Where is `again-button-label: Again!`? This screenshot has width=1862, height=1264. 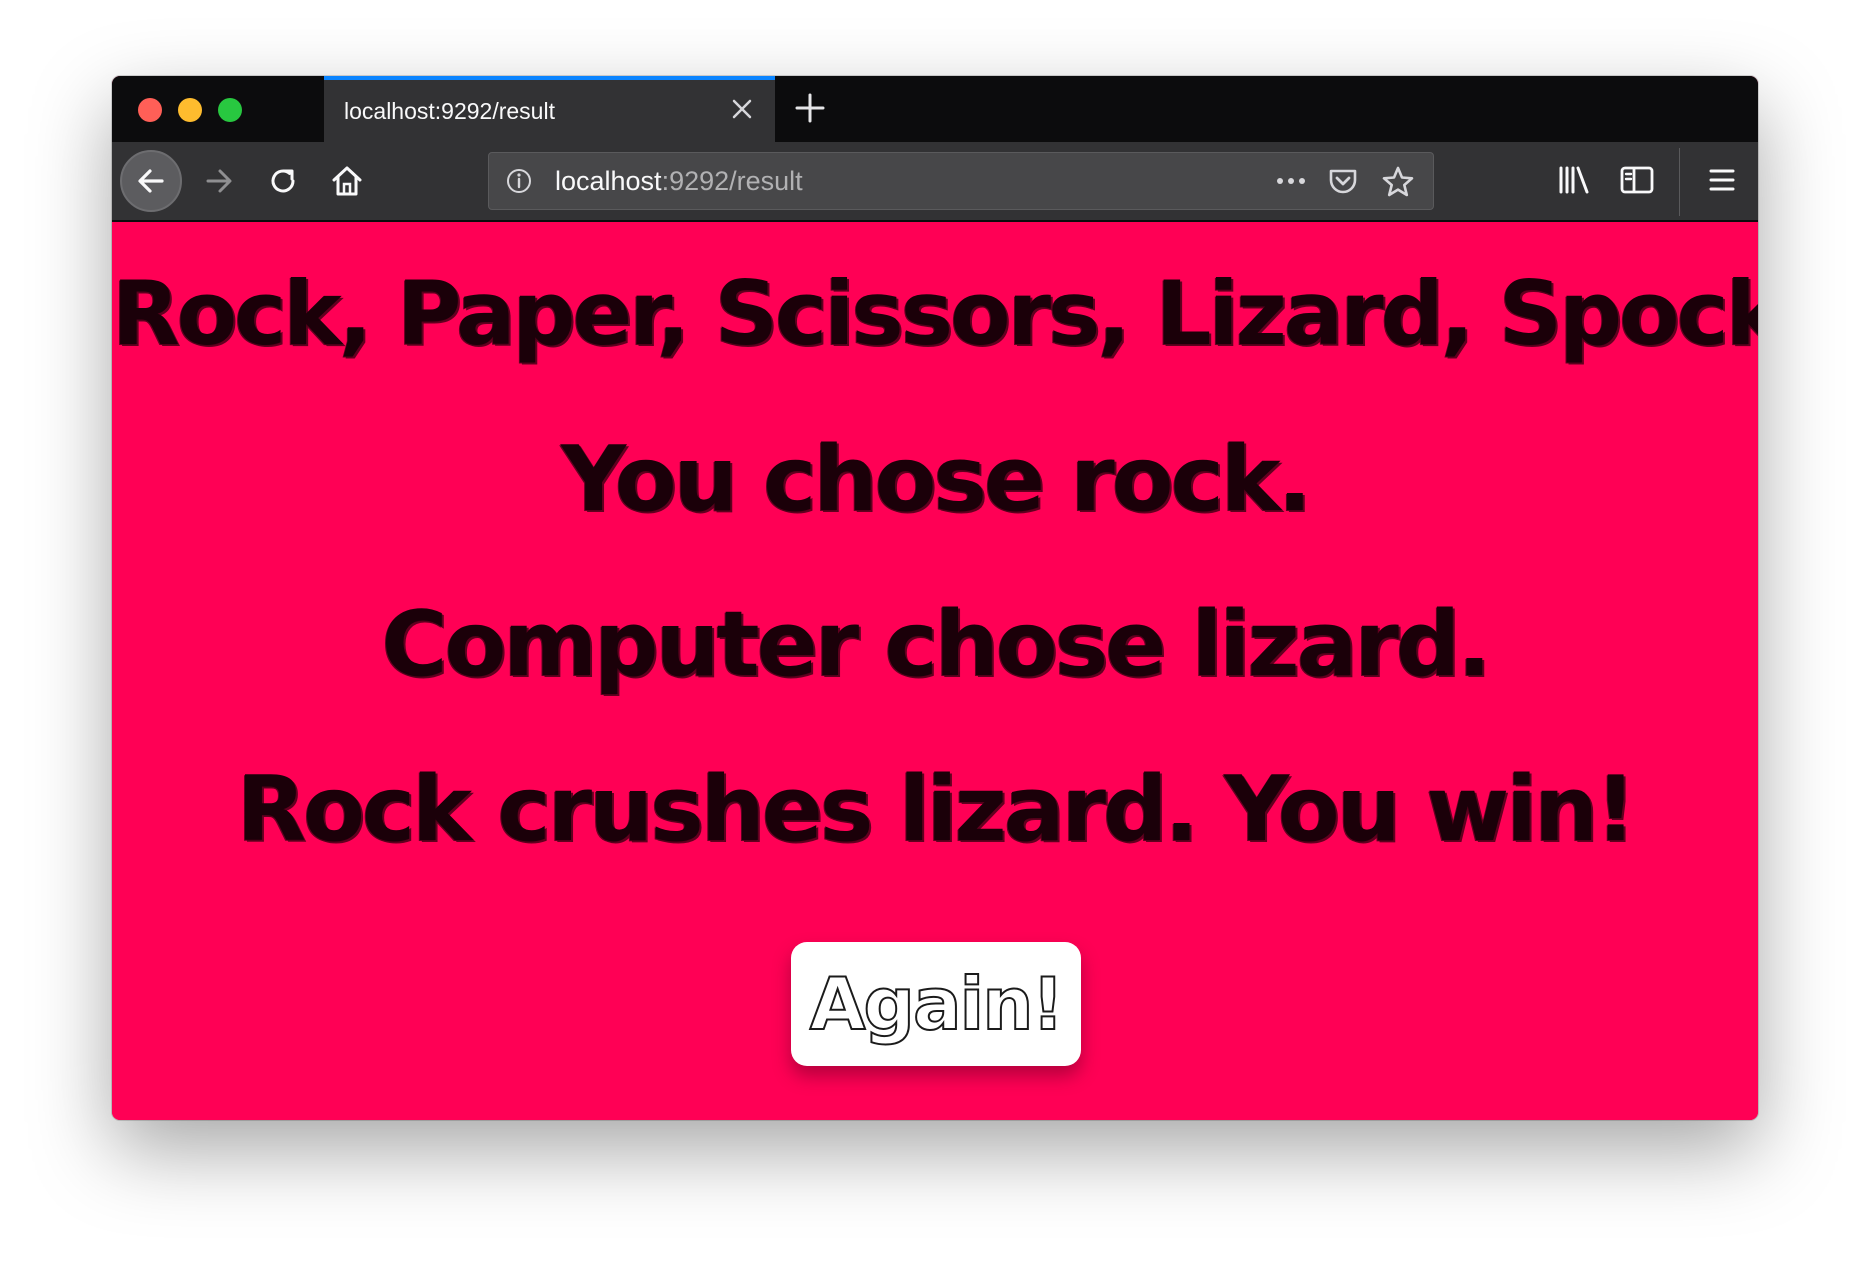 again-button-label: Again! is located at coordinates (937, 1004).